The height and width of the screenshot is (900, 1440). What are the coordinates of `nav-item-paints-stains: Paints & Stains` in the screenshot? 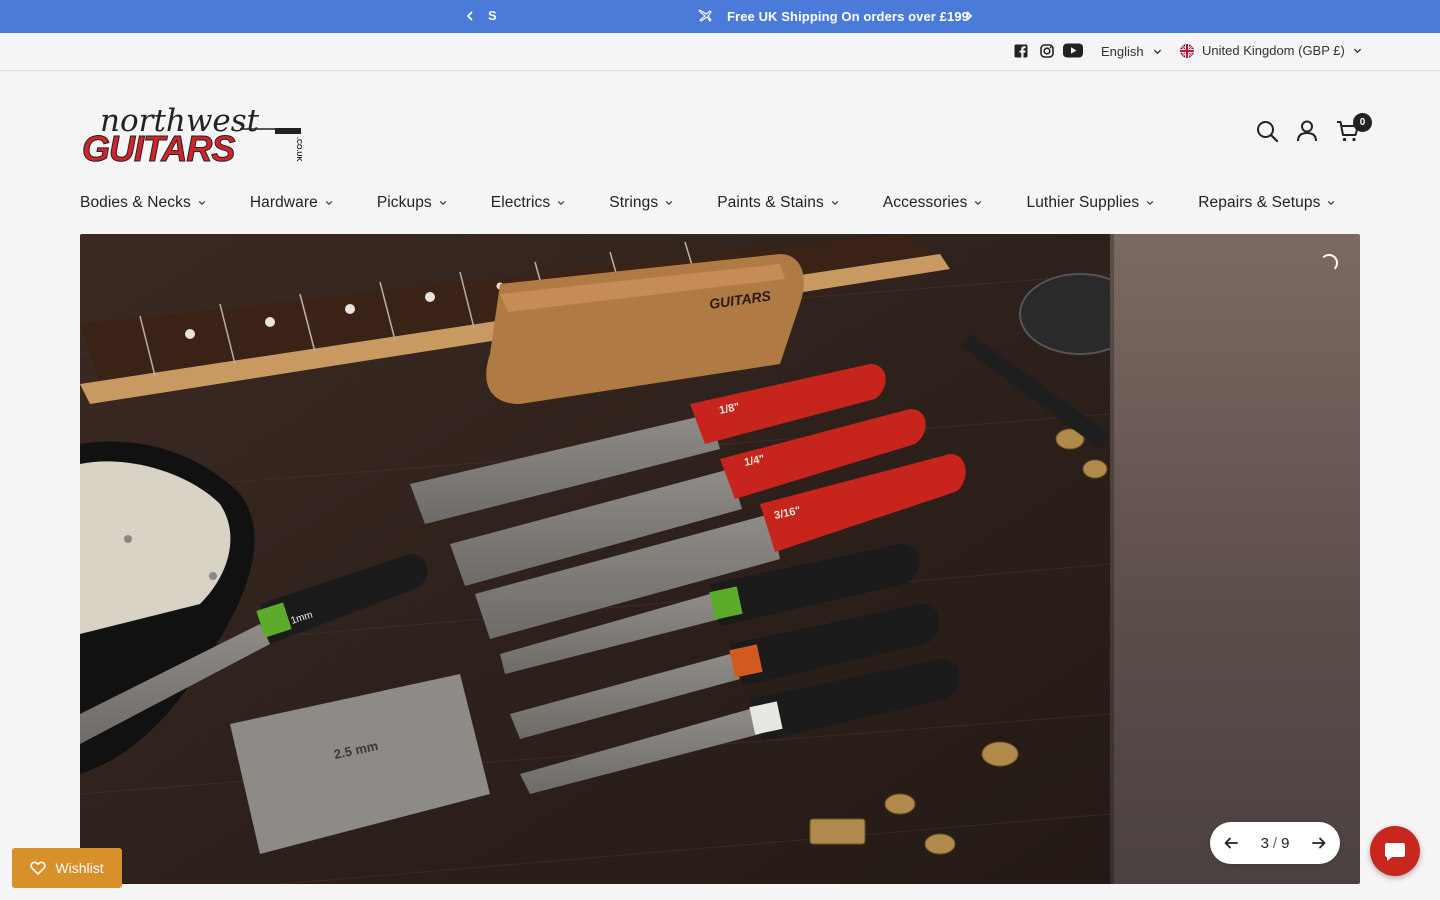 It's located at (778, 203).